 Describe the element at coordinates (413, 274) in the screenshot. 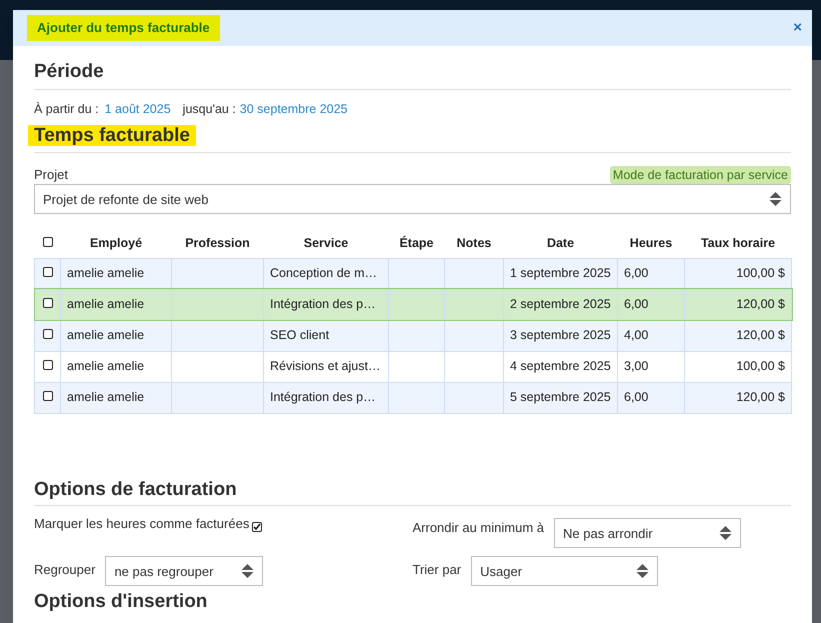

I see `table-row: amelie amelie Conception de m… 1 septembre 2025 6,00 100,00 $` at that location.